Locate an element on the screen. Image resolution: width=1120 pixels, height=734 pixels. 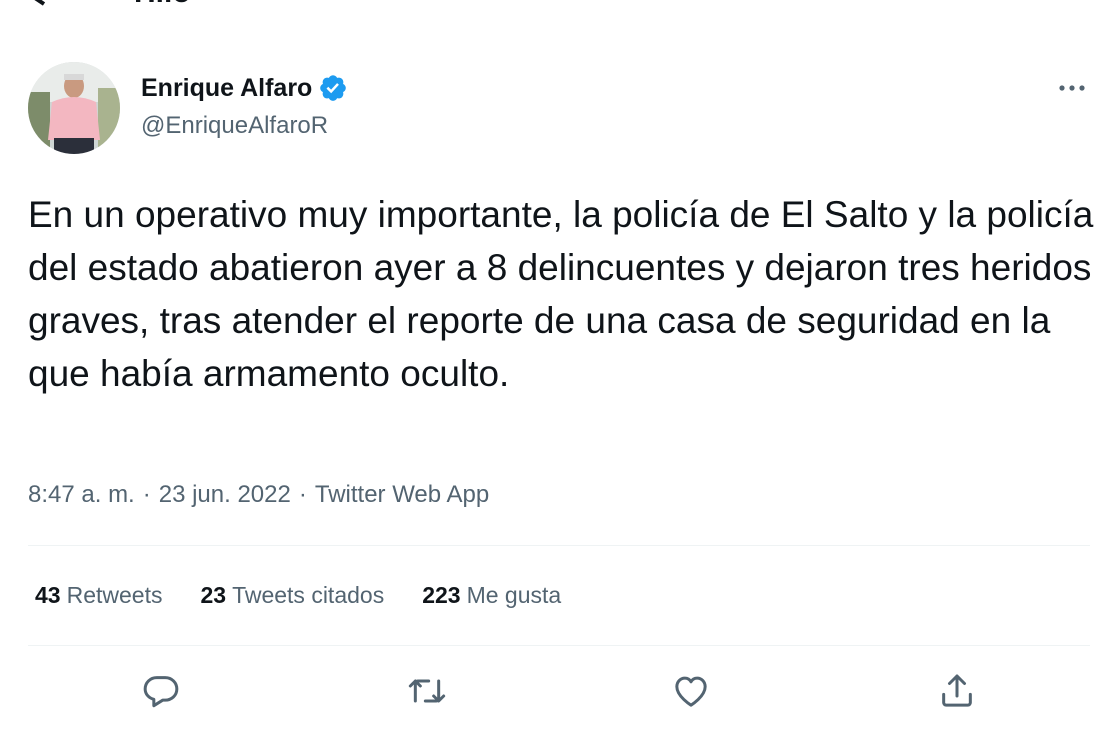
quotes-stat: 23 Tweets citados is located at coordinates (292, 595).